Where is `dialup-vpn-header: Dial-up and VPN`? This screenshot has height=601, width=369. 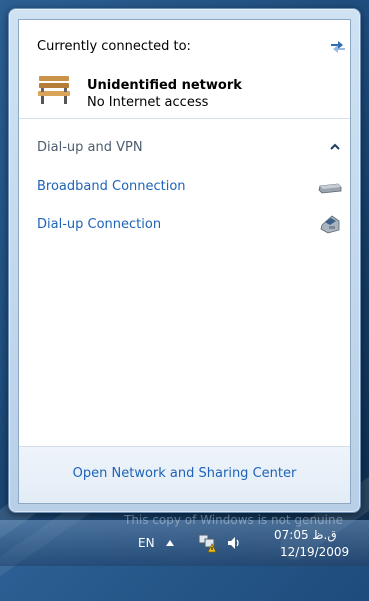 dialup-vpn-header: Dial-up and VPN is located at coordinates (90, 147).